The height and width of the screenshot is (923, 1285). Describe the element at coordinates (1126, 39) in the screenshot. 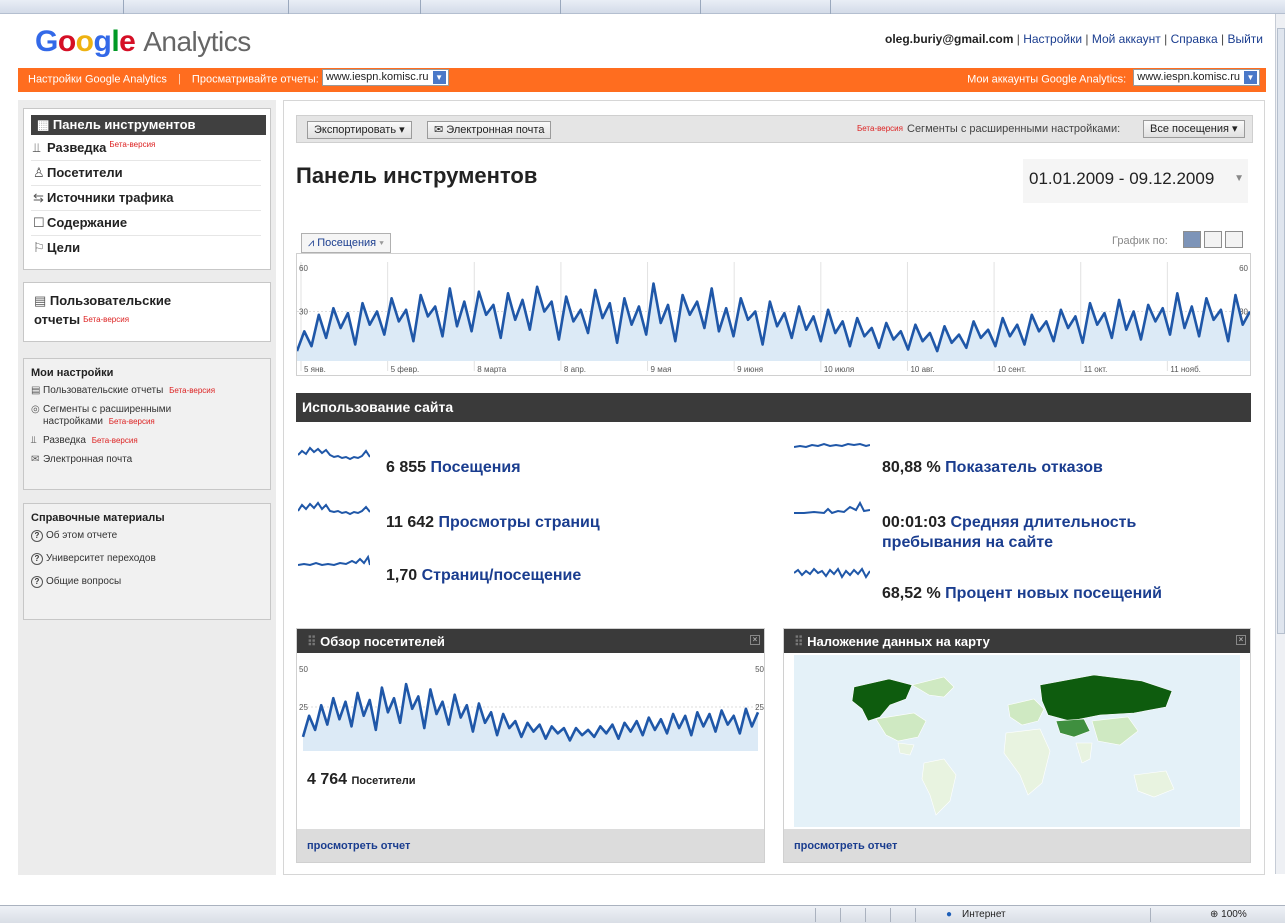

I see `my-account-link: Мой аккаунт` at that location.